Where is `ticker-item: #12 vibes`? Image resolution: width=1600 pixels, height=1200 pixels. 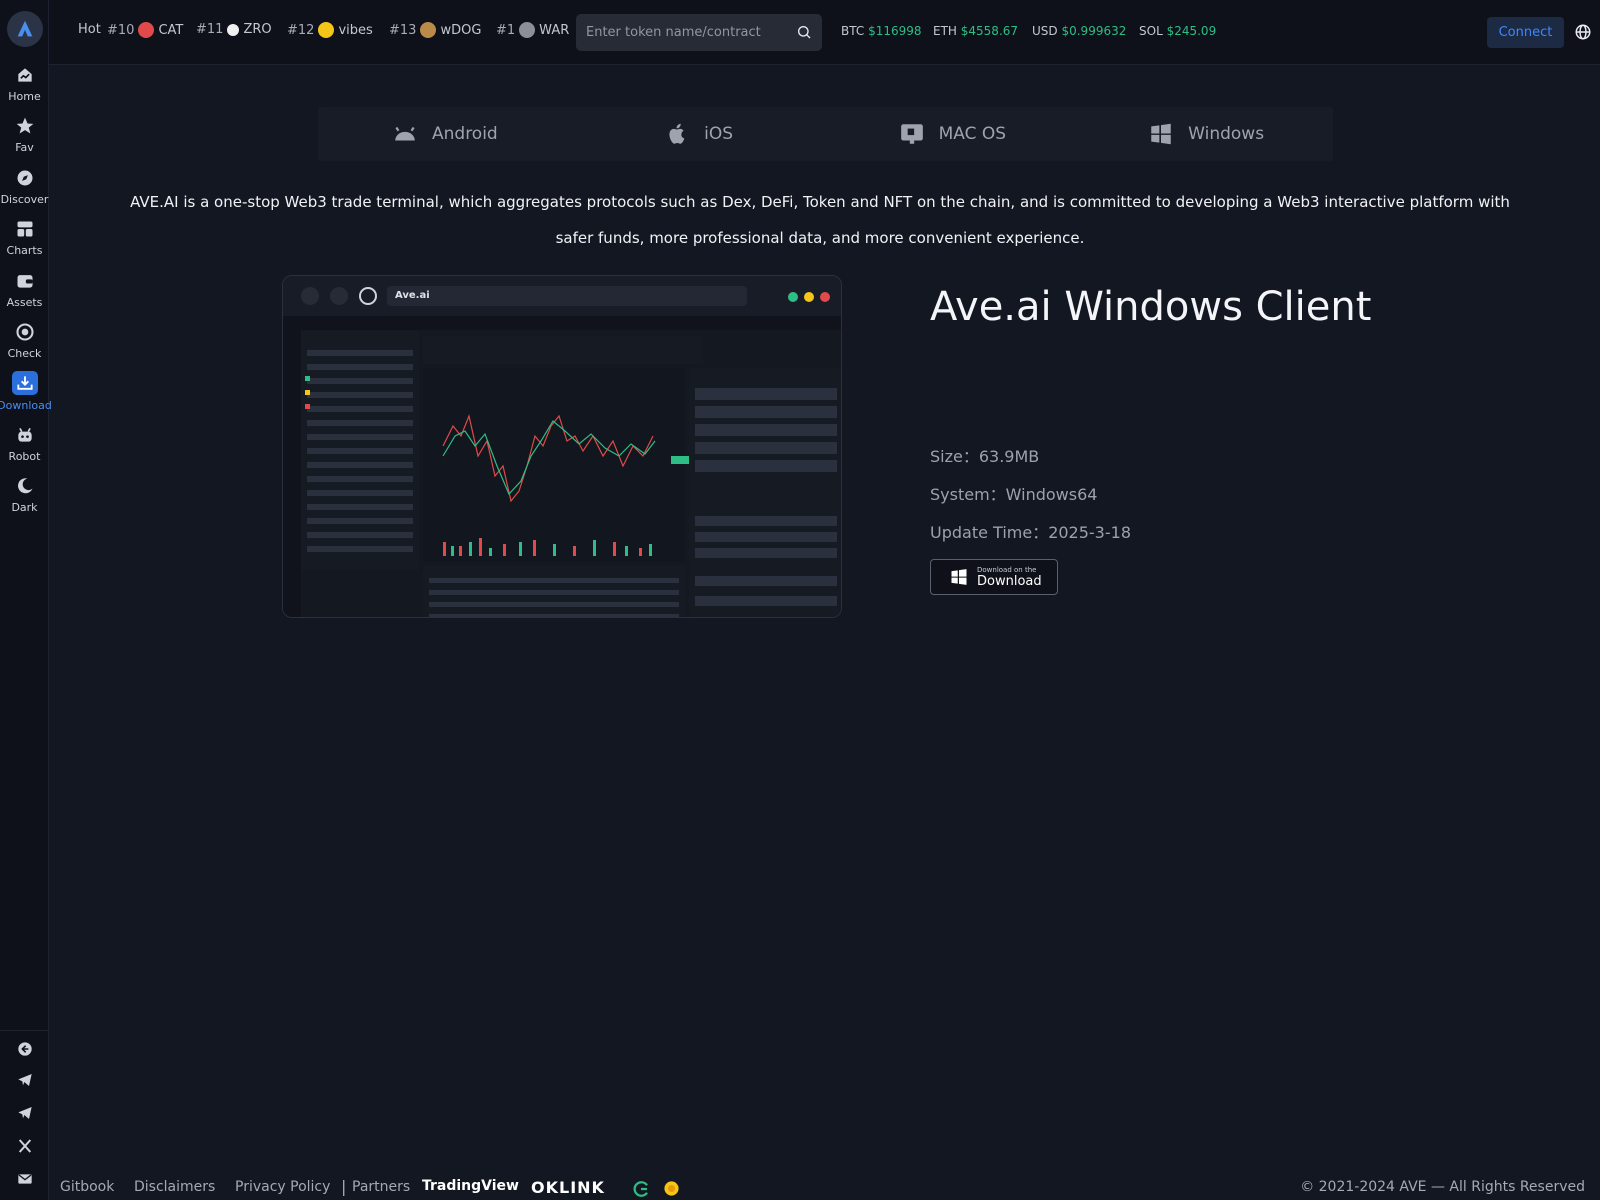 ticker-item: #12 vibes is located at coordinates (330, 30).